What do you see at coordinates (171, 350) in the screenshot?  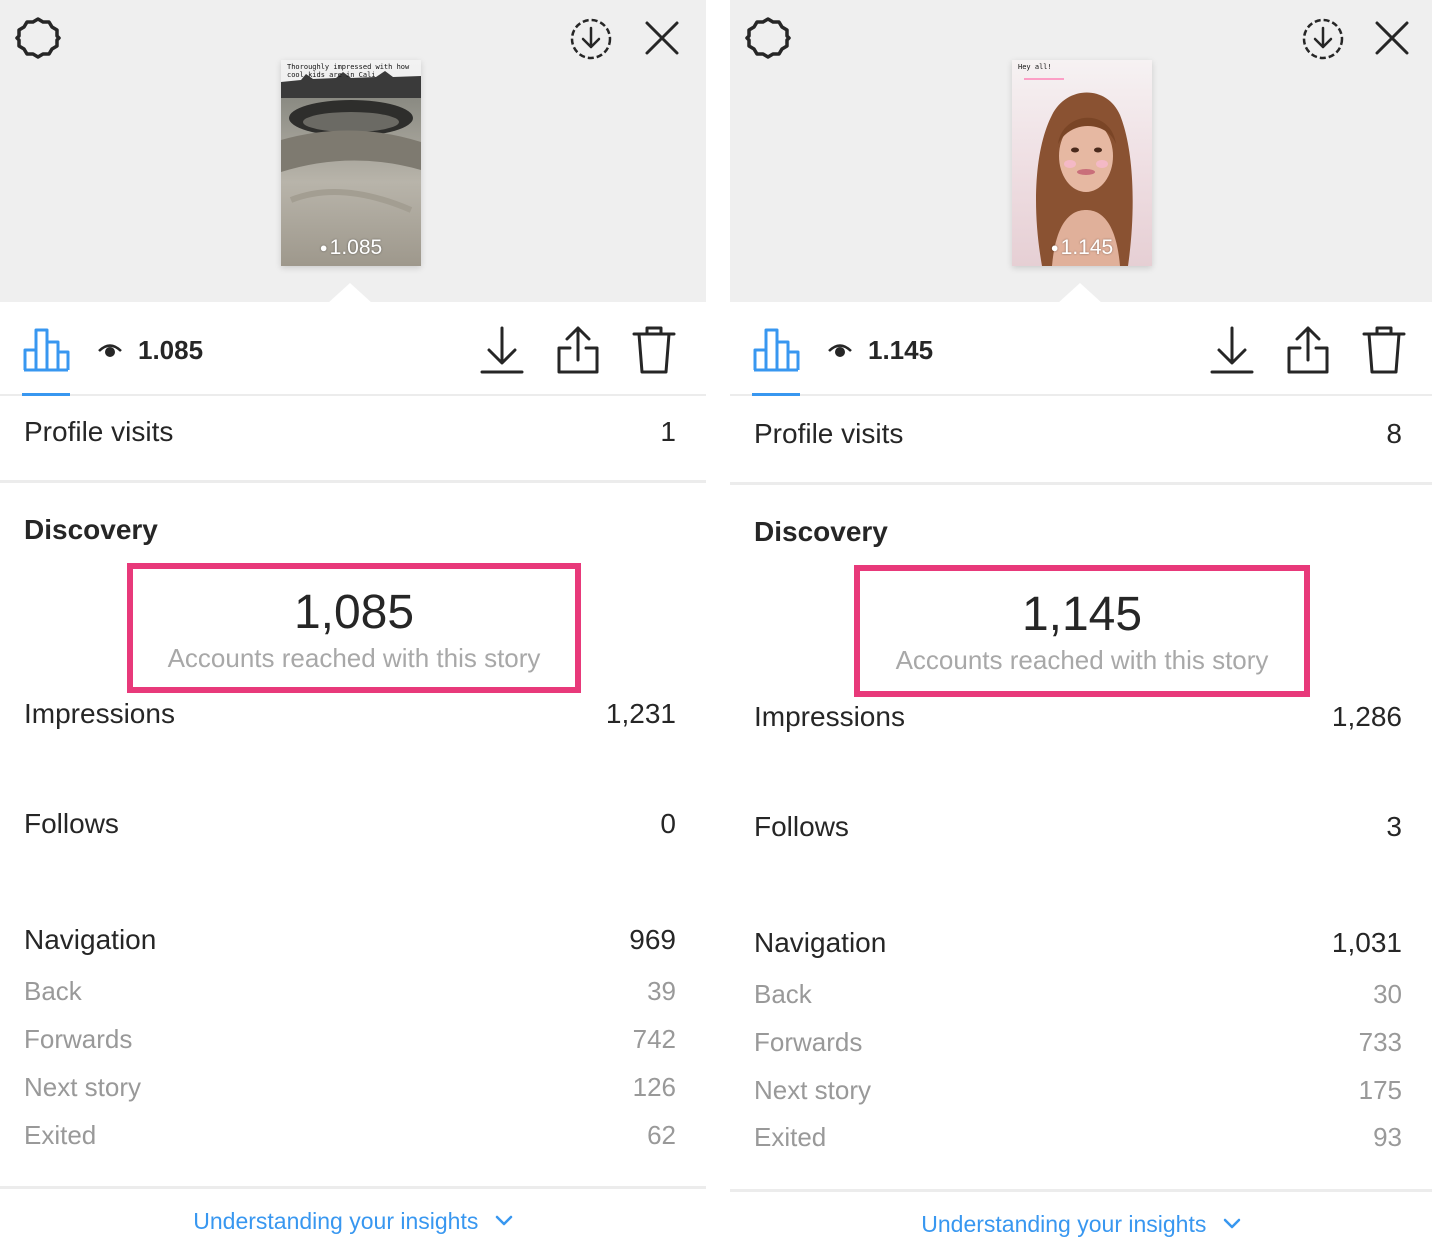 I see `toolbar-view-count: 1.085` at bounding box center [171, 350].